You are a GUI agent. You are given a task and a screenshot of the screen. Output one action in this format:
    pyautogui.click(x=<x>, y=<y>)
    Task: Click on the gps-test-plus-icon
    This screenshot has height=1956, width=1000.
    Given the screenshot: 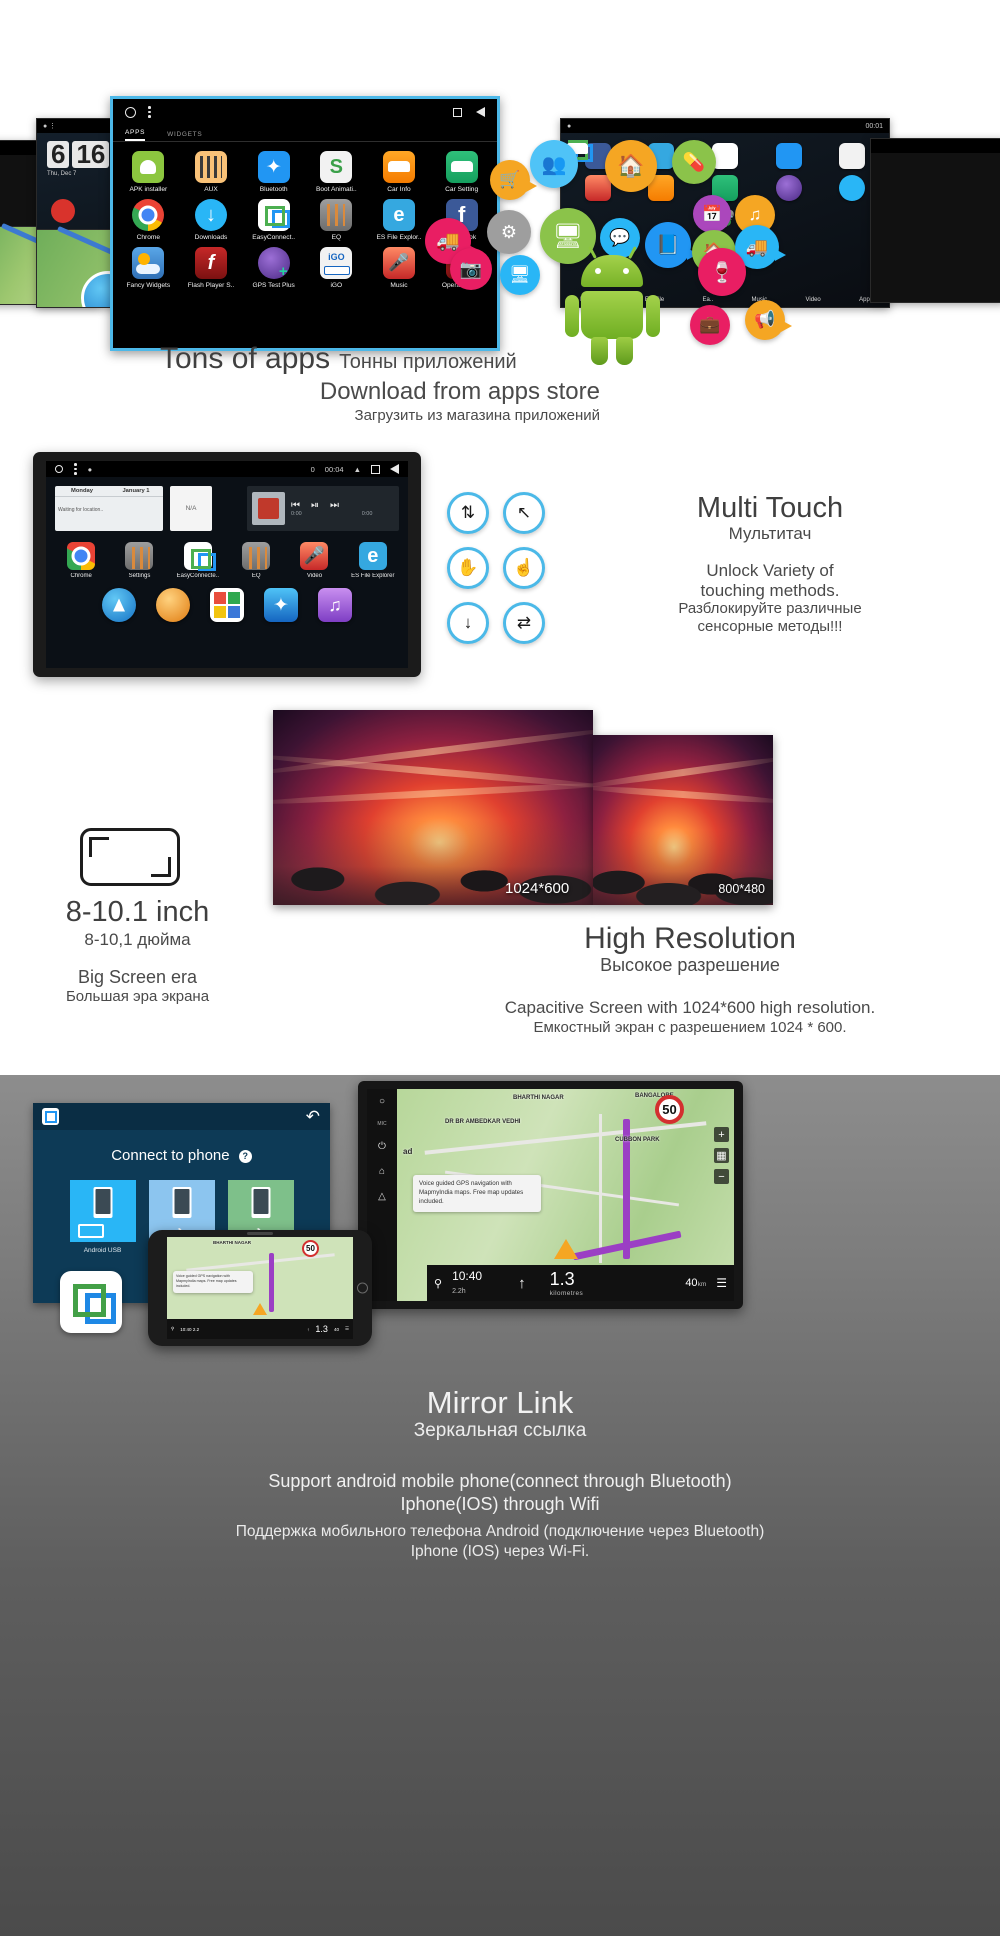 What is the action you would take?
    pyautogui.click(x=273, y=263)
    